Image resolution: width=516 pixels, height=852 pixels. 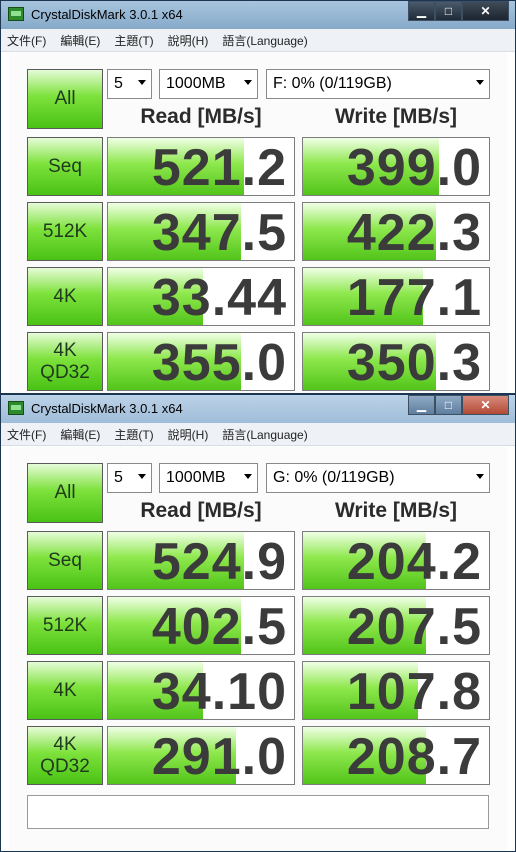 I want to click on 512k-read-result: 347.5, so click(x=201, y=231).